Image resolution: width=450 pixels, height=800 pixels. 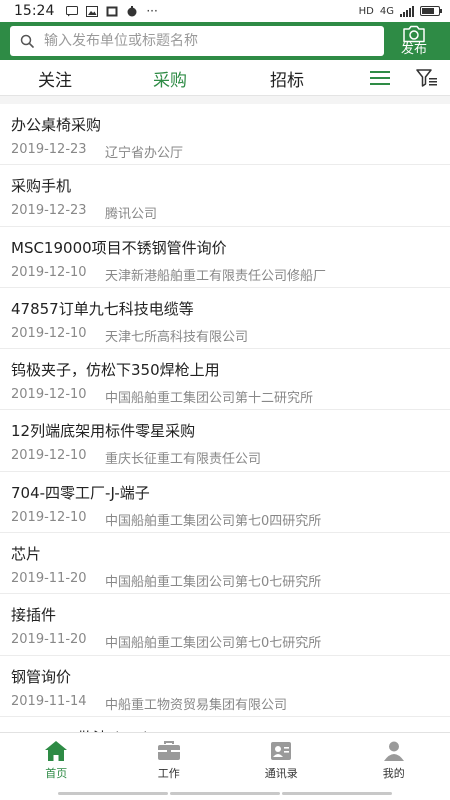 I want to click on status-icons: ···, so click(x=112, y=11).